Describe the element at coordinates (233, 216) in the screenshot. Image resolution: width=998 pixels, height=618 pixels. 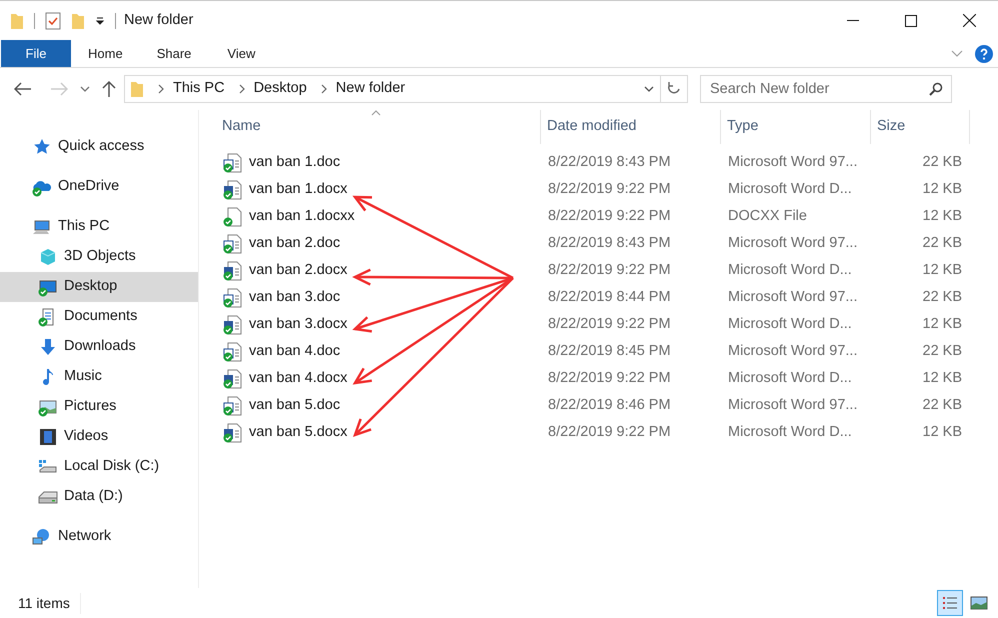
I see `document-icon` at that location.